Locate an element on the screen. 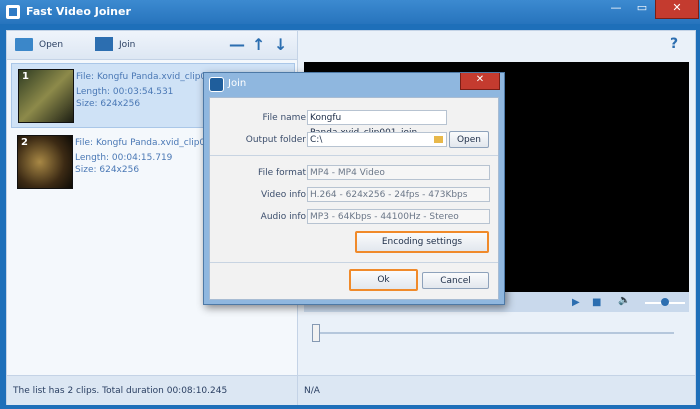  seek-bar is located at coordinates (494, 333).